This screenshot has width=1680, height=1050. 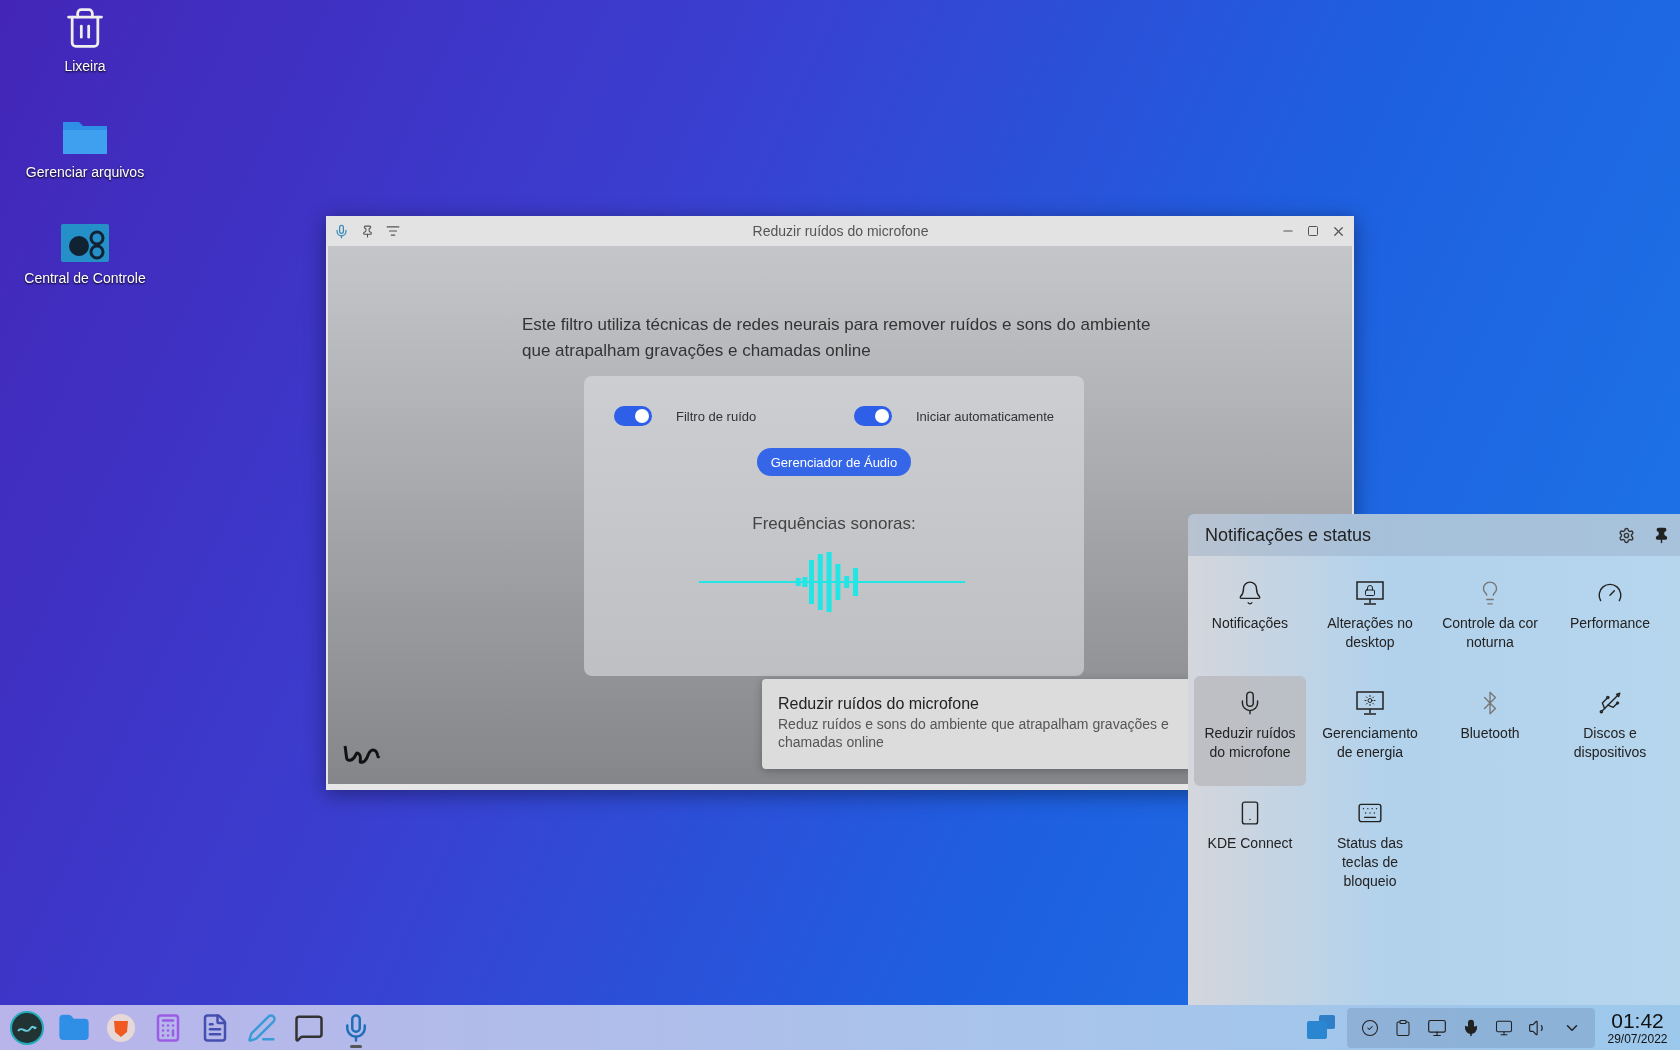 I want to click on toggle-label: Filtro de ruído, so click(x=716, y=416).